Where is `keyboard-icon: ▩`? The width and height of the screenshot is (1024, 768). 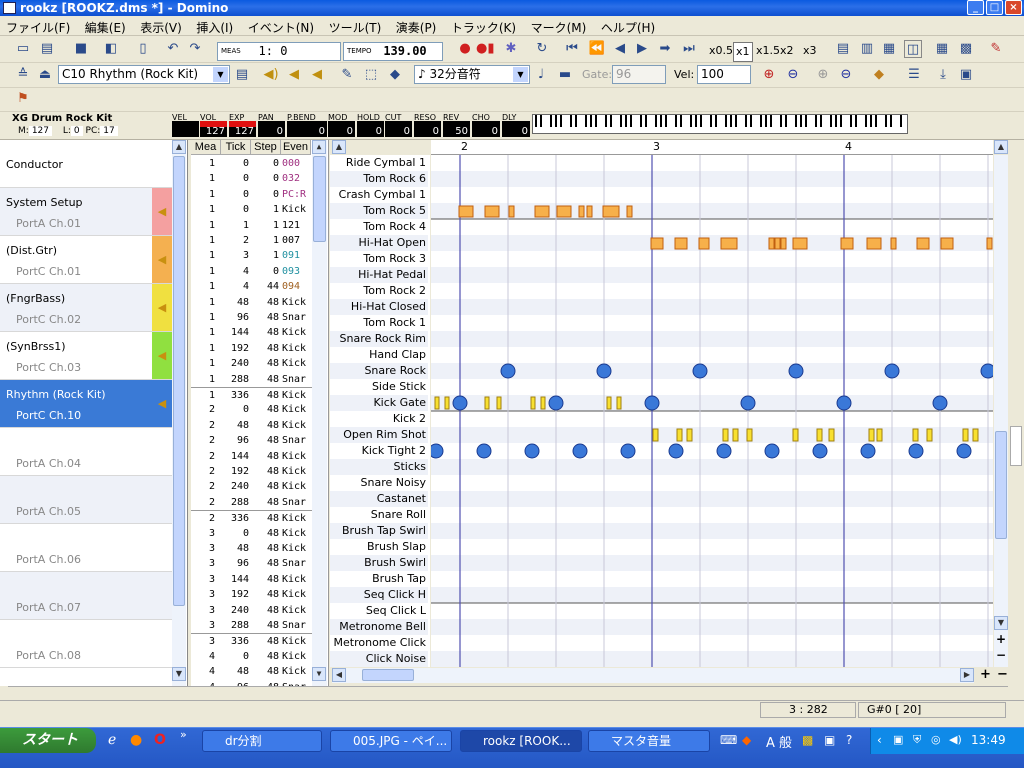 keyboard-icon: ▩ is located at coordinates (966, 49).